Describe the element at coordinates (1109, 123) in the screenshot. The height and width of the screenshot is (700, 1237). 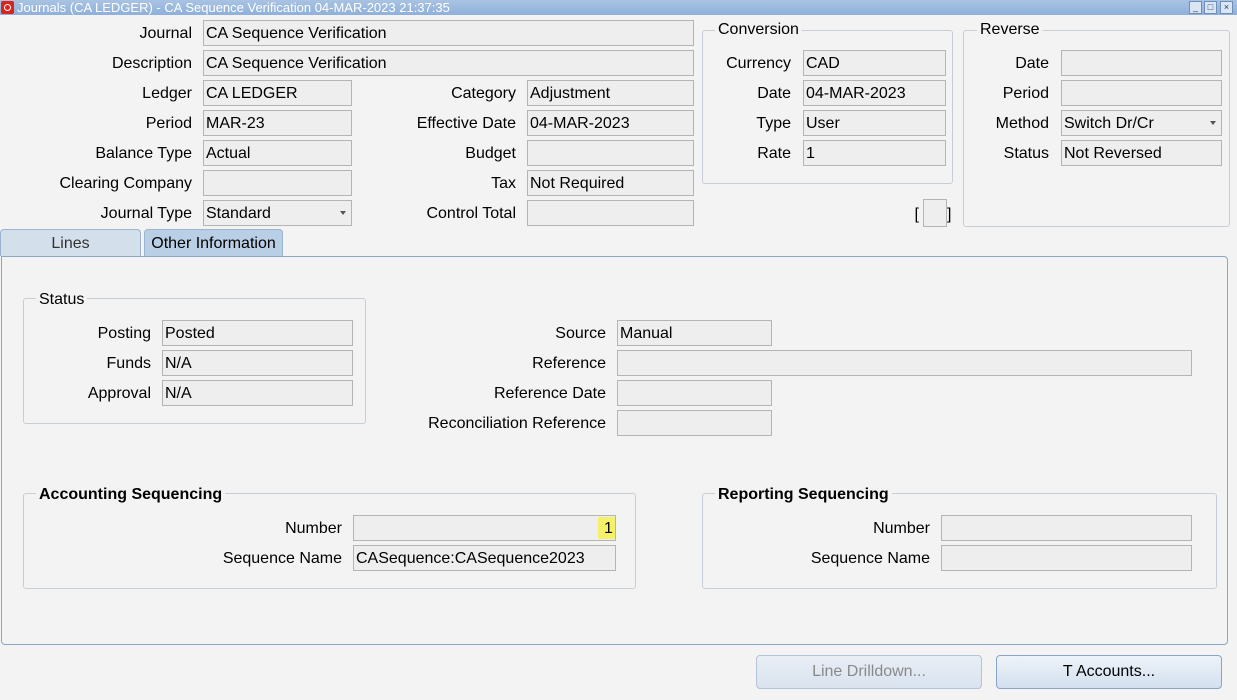
I see `reverse-method-value: Switch Dr/Cr` at that location.